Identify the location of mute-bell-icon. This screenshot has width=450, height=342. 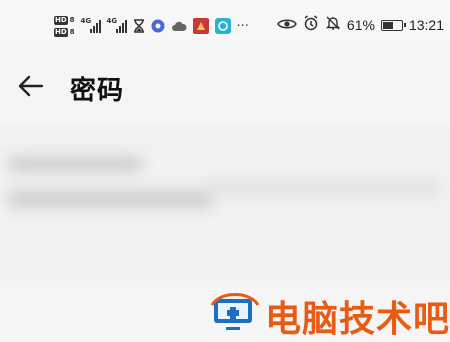
(333, 25).